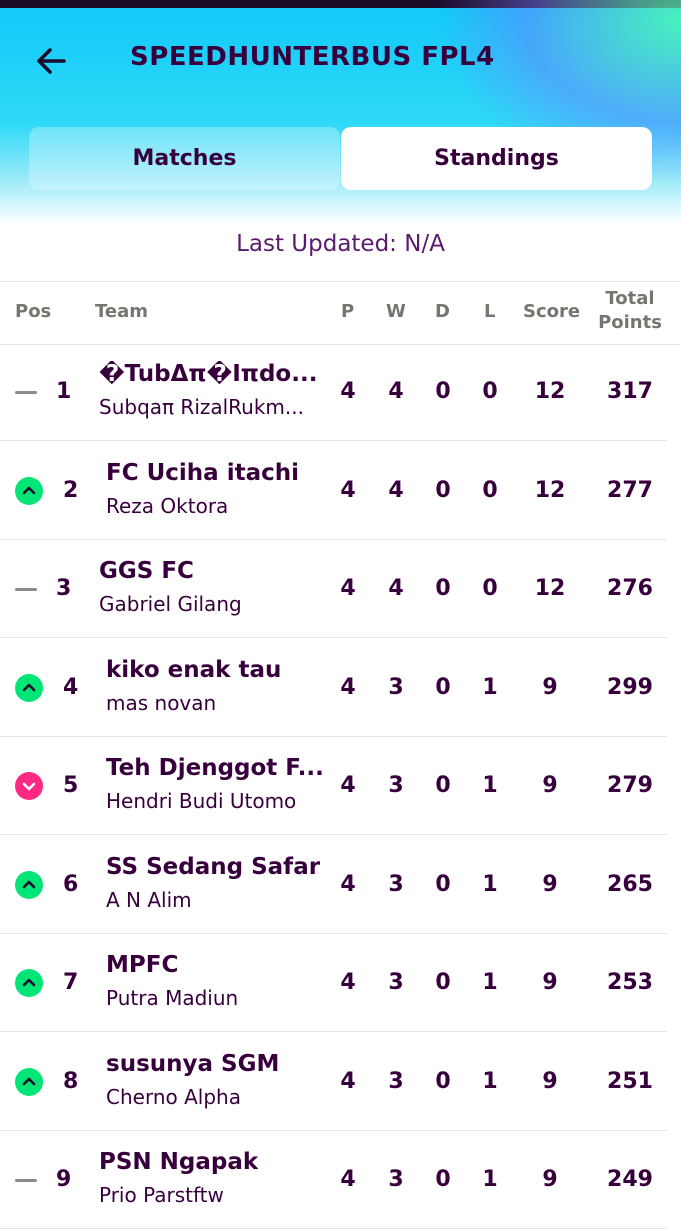  I want to click on total-points-value: 299, so click(630, 687).